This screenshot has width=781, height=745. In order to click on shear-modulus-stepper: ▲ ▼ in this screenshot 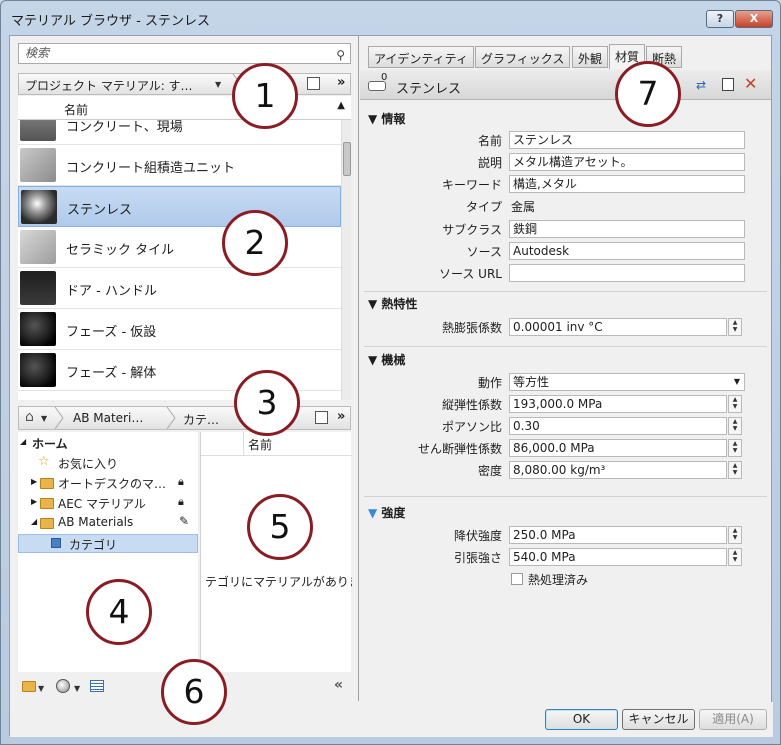, I will do `click(735, 448)`.